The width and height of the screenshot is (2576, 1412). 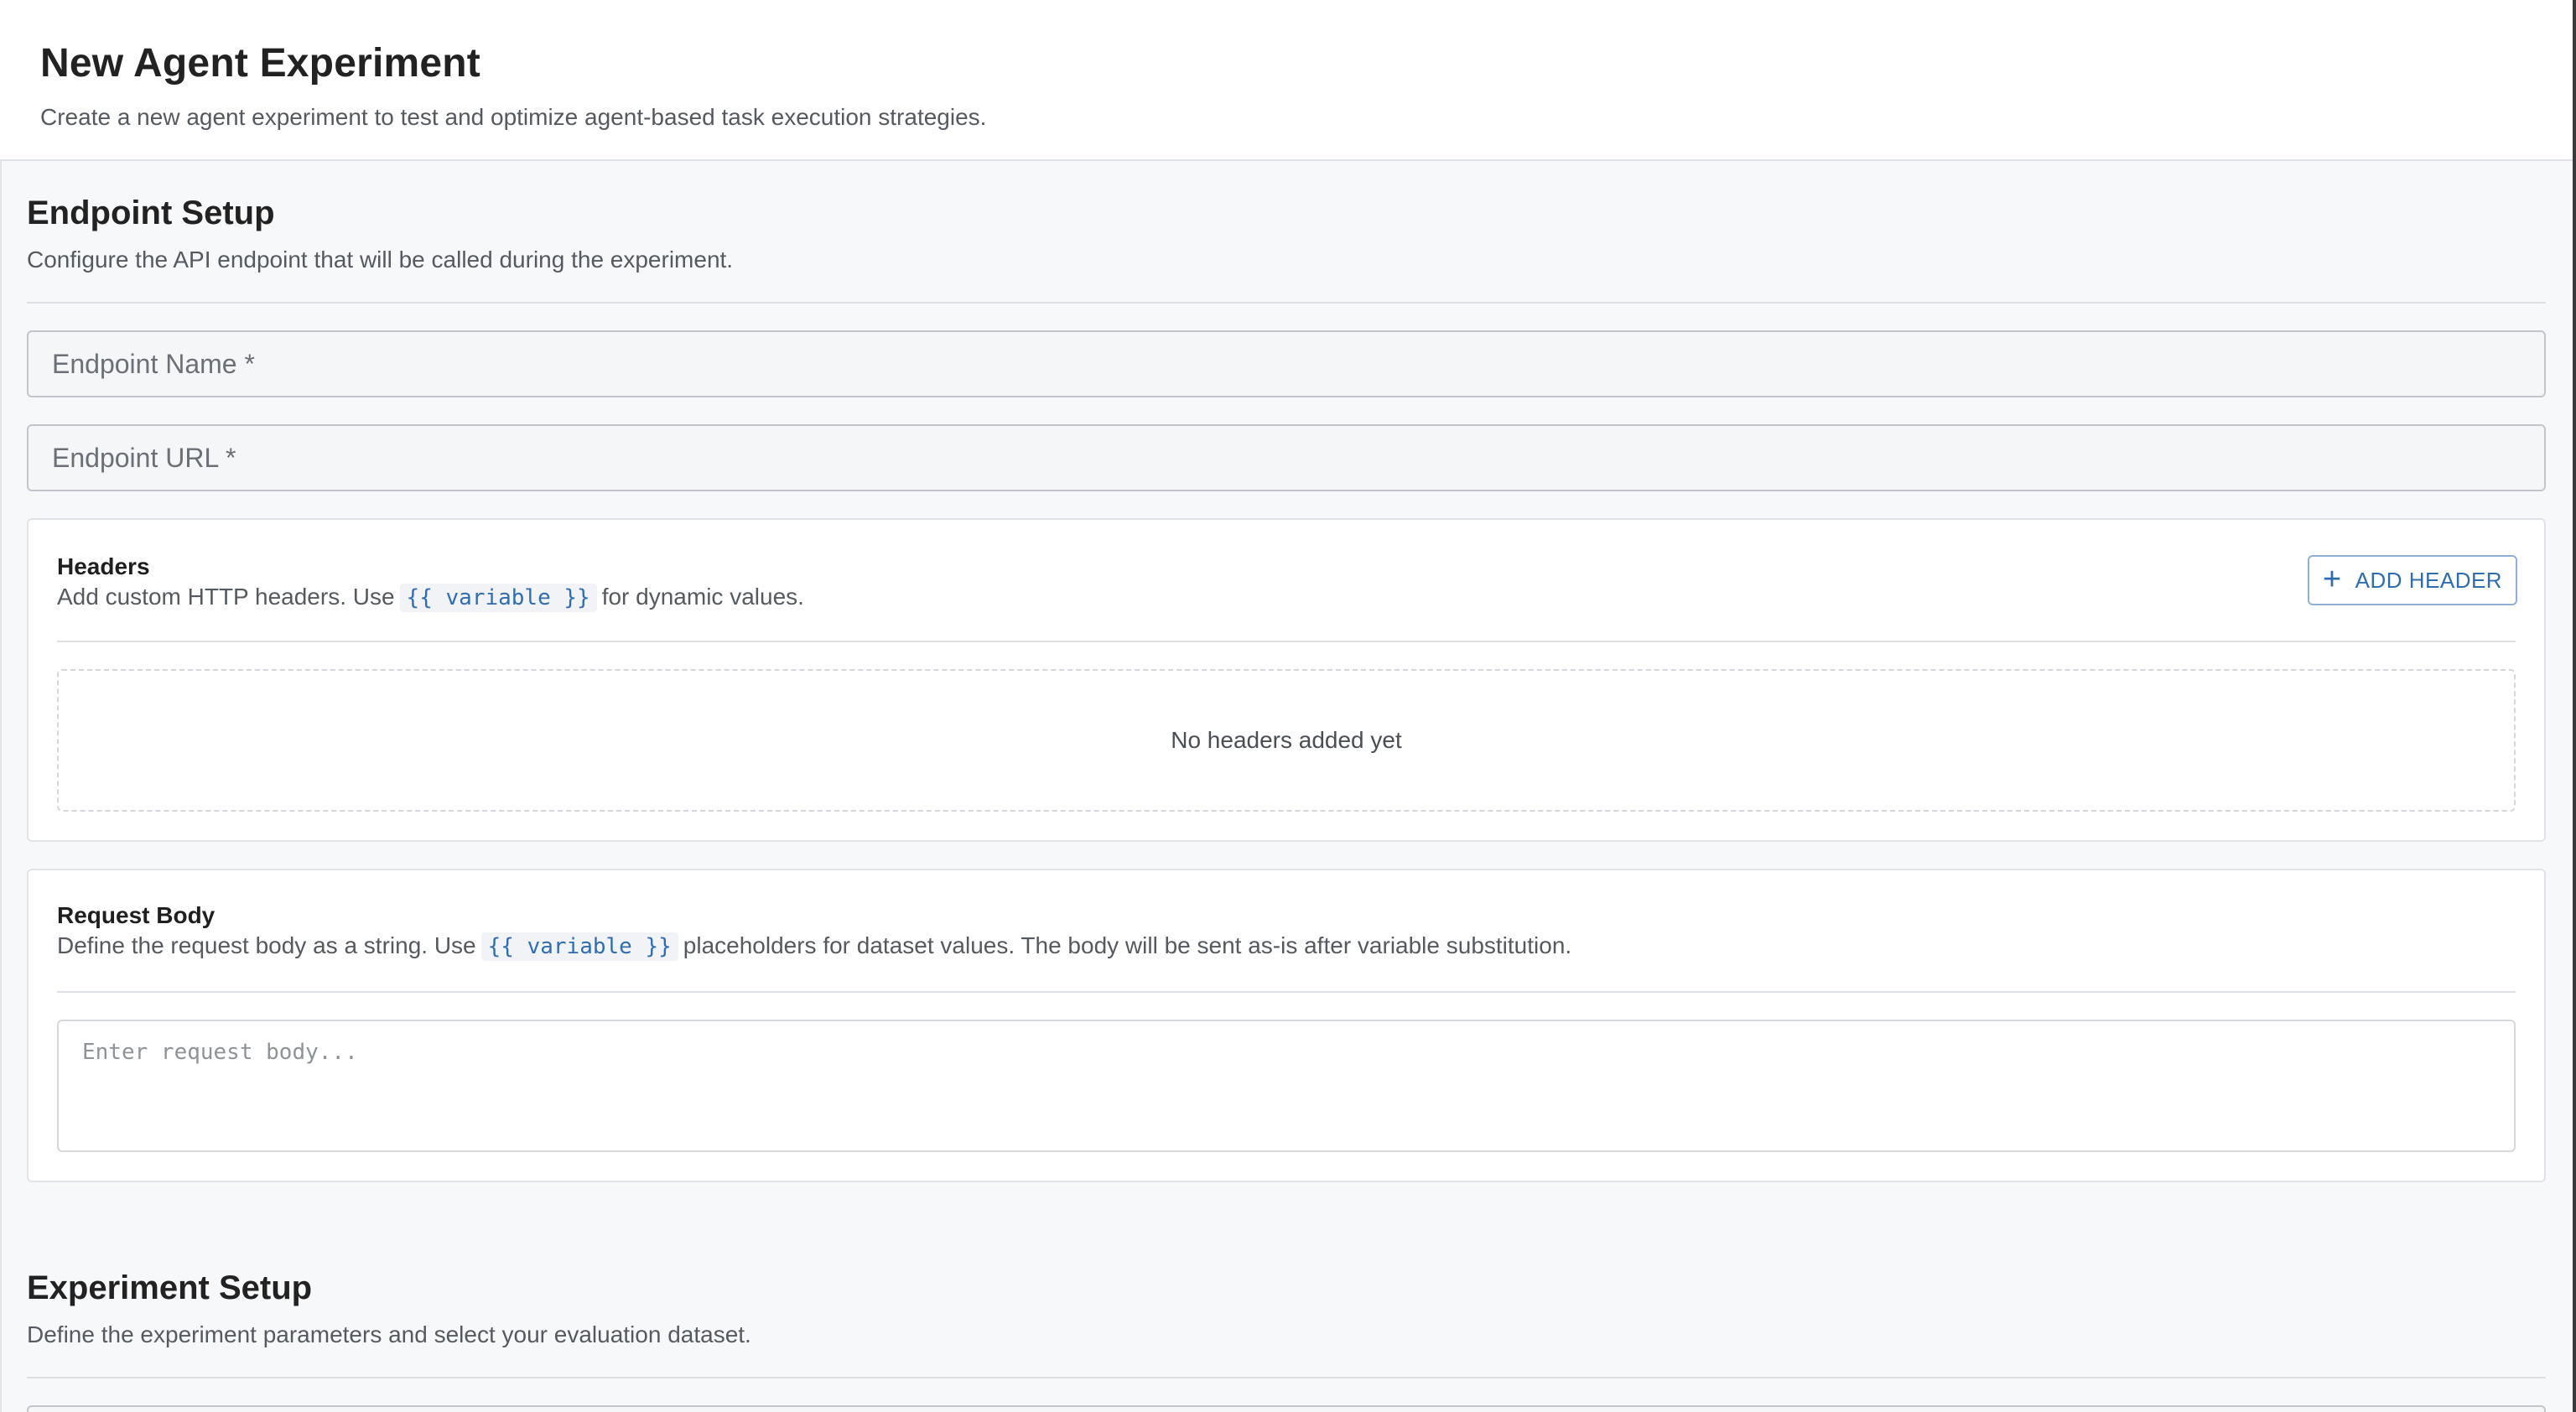 I want to click on endpoint-name-input, so click(x=1286, y=363).